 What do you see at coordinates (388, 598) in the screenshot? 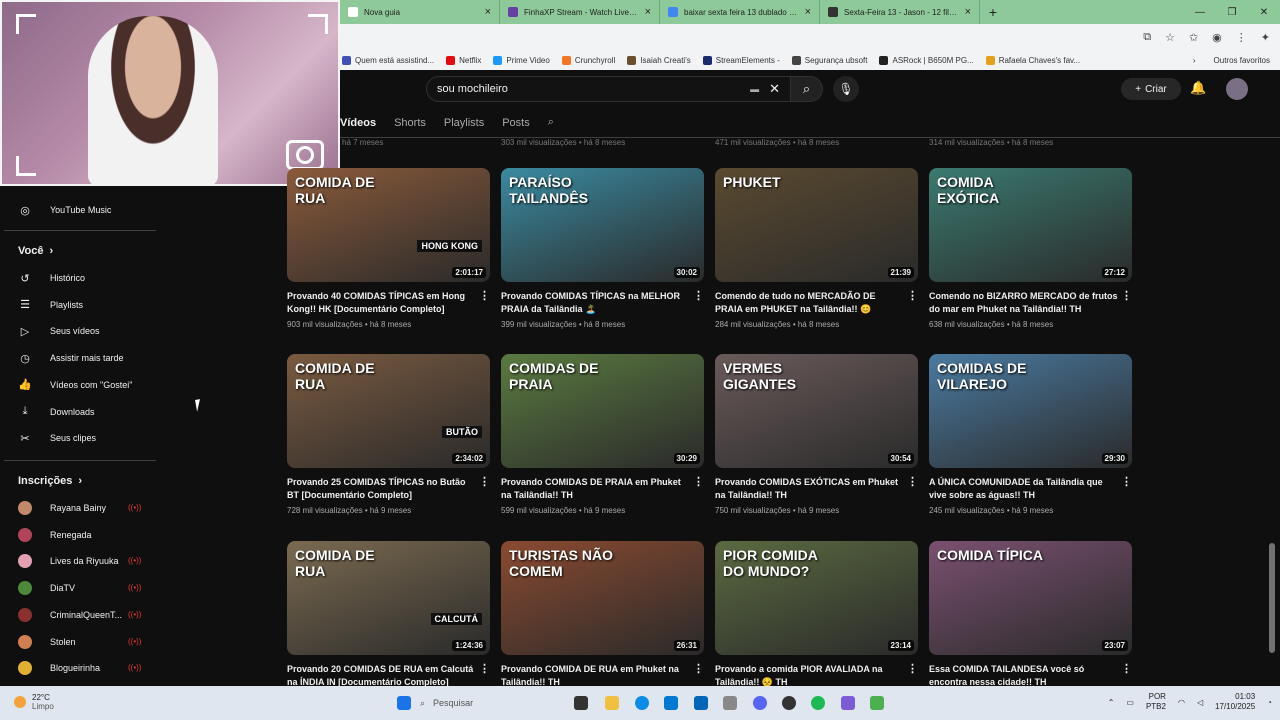
I see `video-thumbnail: COMIDA DE RUA CALCUTÁ 1:24:36` at bounding box center [388, 598].